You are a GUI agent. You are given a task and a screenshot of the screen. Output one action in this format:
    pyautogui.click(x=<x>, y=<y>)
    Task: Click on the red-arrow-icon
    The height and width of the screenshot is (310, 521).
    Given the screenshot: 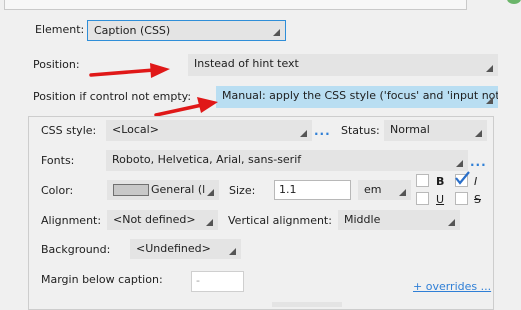 What is the action you would take?
    pyautogui.click(x=129, y=70)
    